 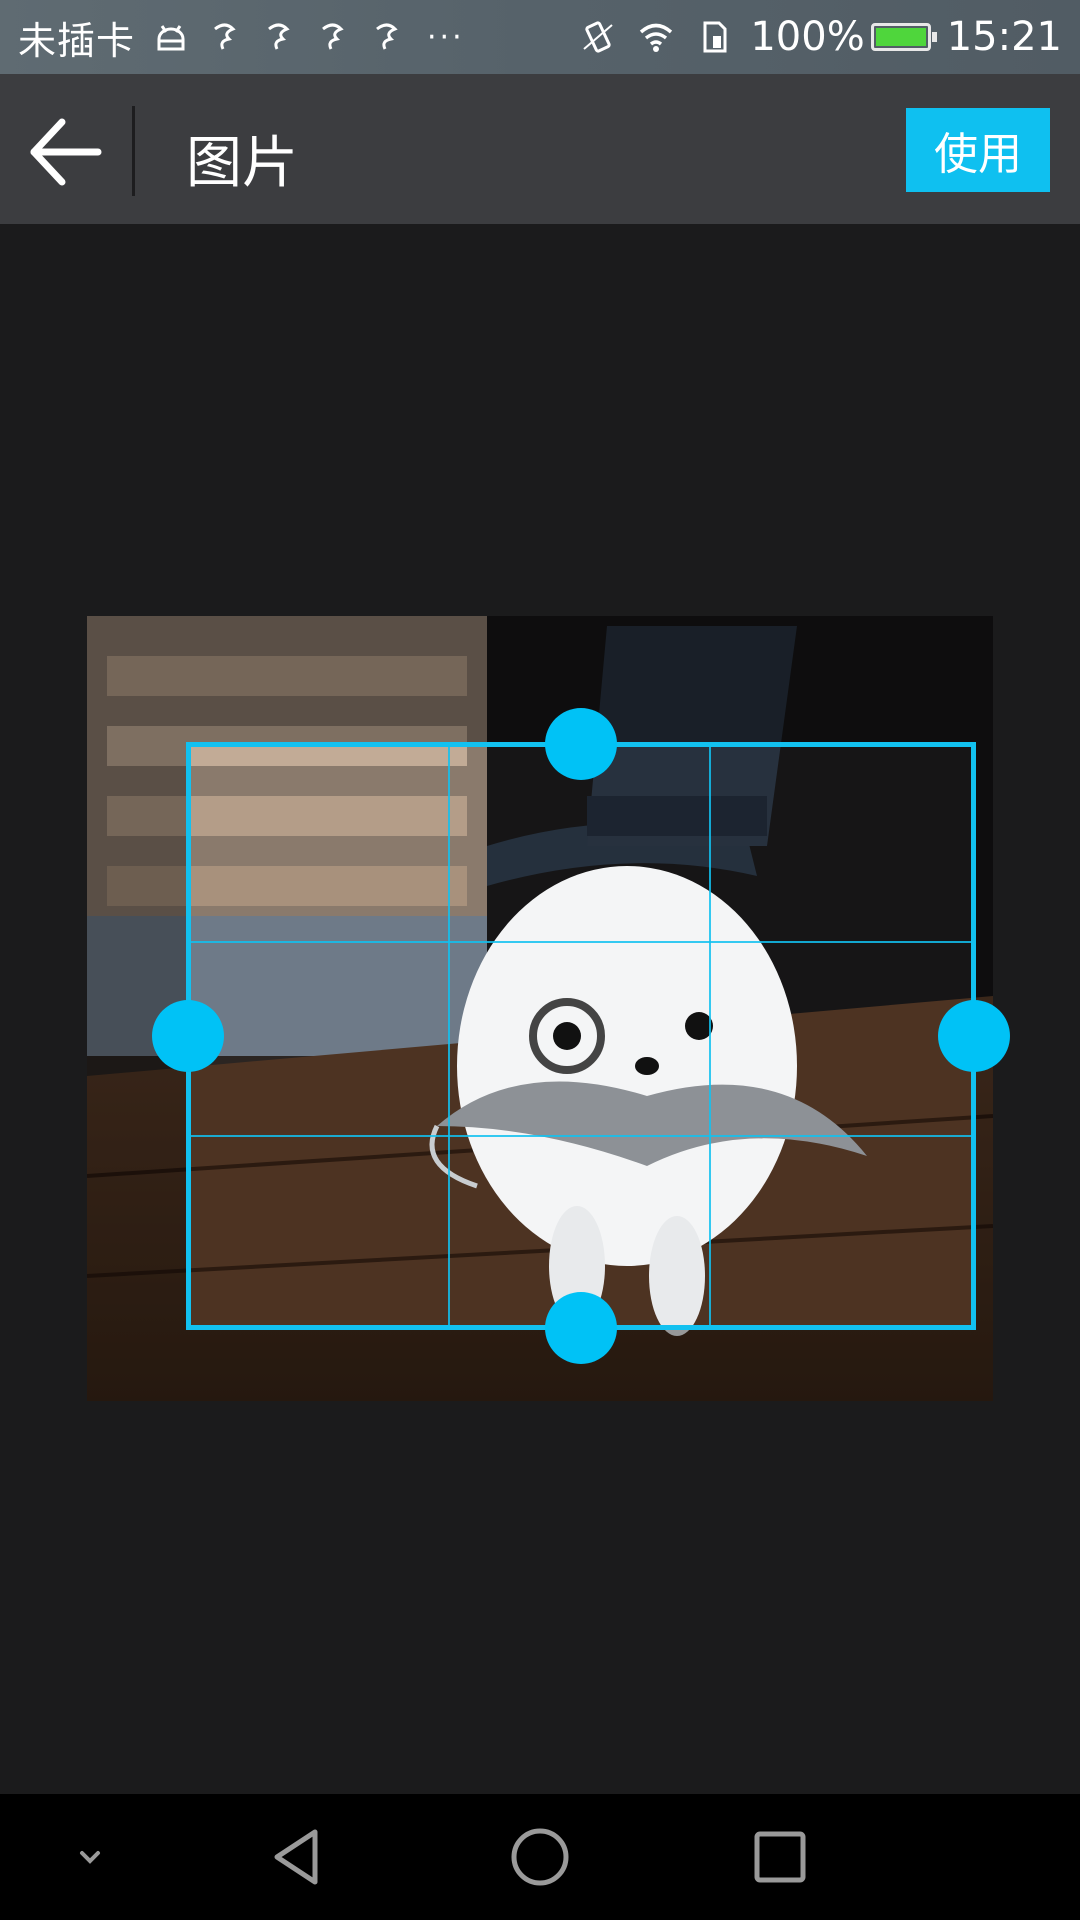 I want to click on navigation-bar, so click(x=540, y=1857).